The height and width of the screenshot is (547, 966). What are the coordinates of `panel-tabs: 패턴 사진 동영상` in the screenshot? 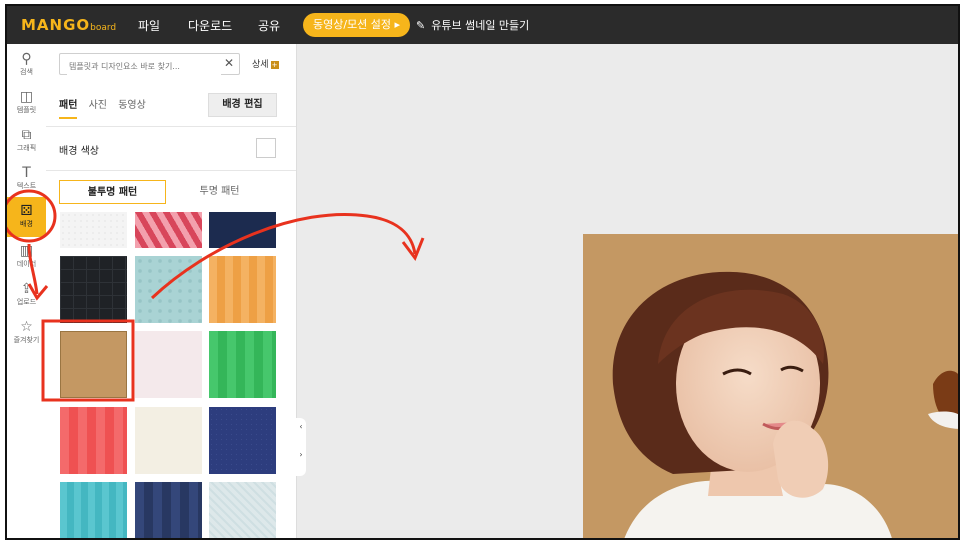 It's located at (106, 107).